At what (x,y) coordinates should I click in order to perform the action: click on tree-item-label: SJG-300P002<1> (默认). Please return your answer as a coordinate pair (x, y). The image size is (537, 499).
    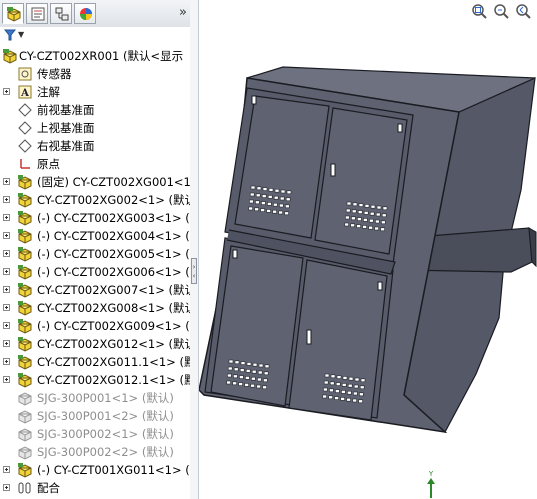
    Looking at the image, I should click on (105, 434).